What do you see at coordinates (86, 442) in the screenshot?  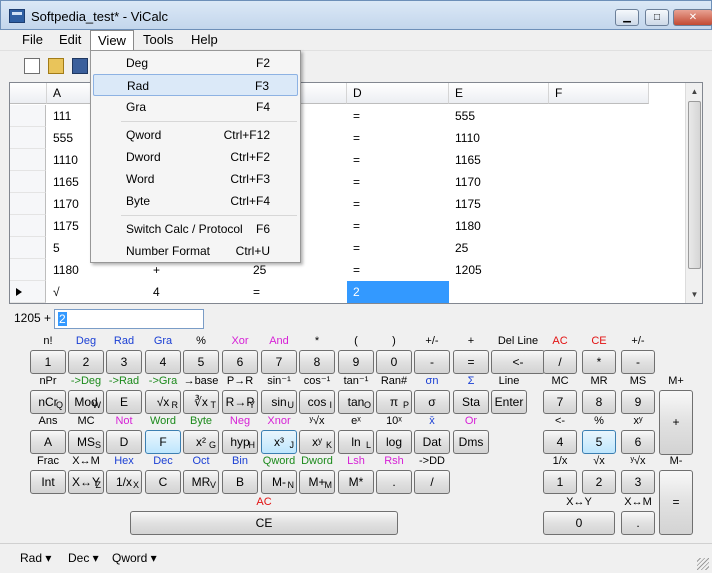 I see `key-ms-button: MS S` at bounding box center [86, 442].